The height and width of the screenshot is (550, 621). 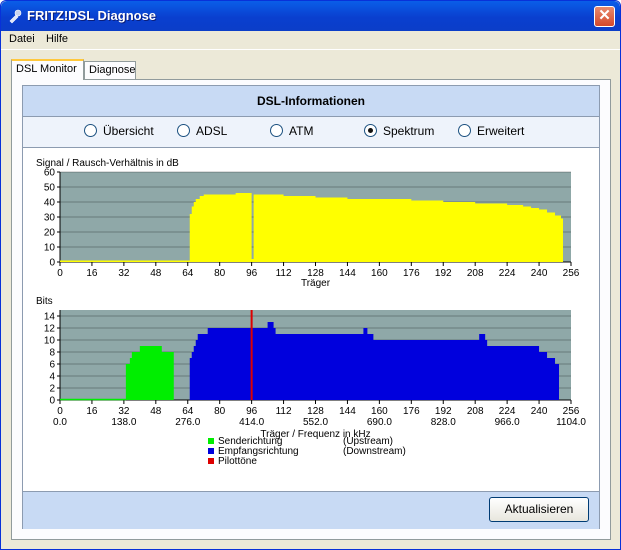 I want to click on menu-datei: Datei, so click(x=22, y=39).